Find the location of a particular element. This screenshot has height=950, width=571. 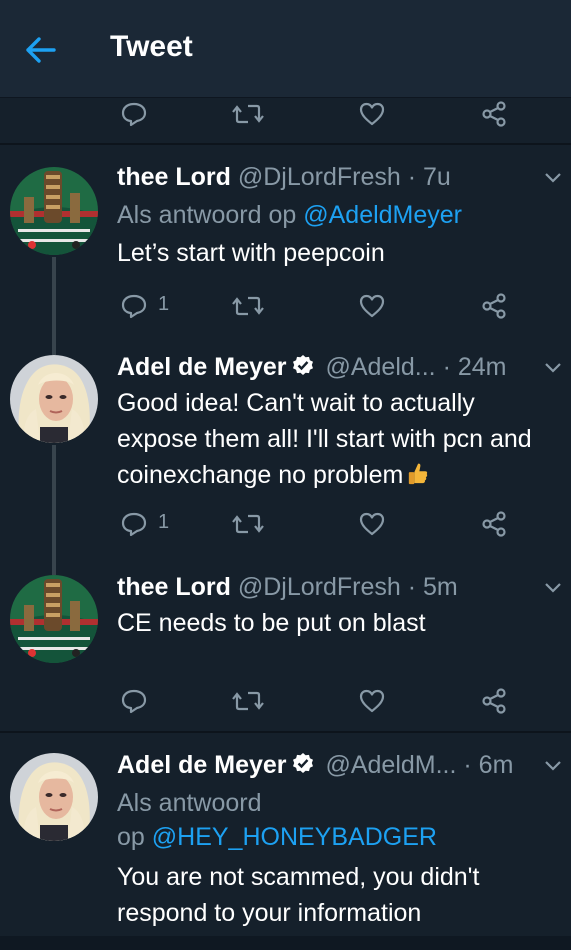

tweet-header: thee Lord @DjLordFresh · 7u is located at coordinates (284, 177).